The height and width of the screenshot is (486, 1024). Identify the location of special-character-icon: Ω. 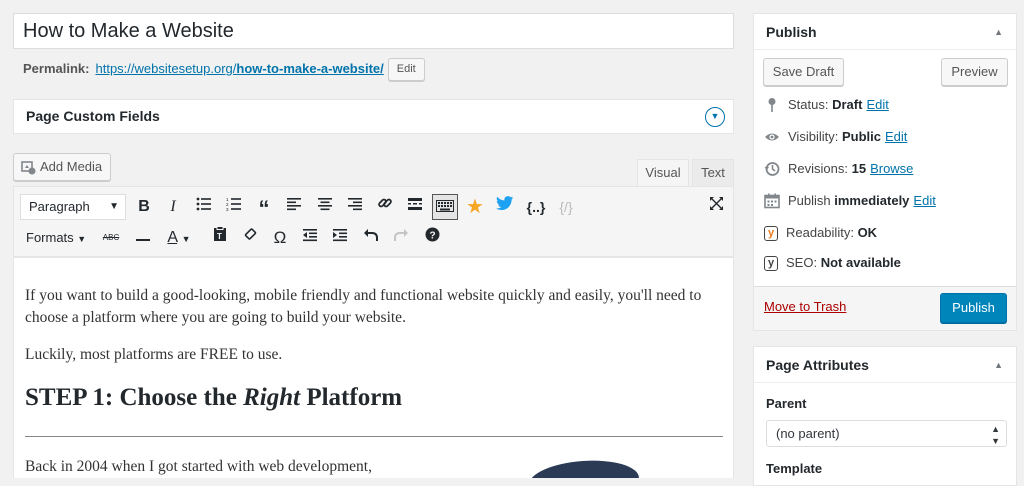
(280, 238).